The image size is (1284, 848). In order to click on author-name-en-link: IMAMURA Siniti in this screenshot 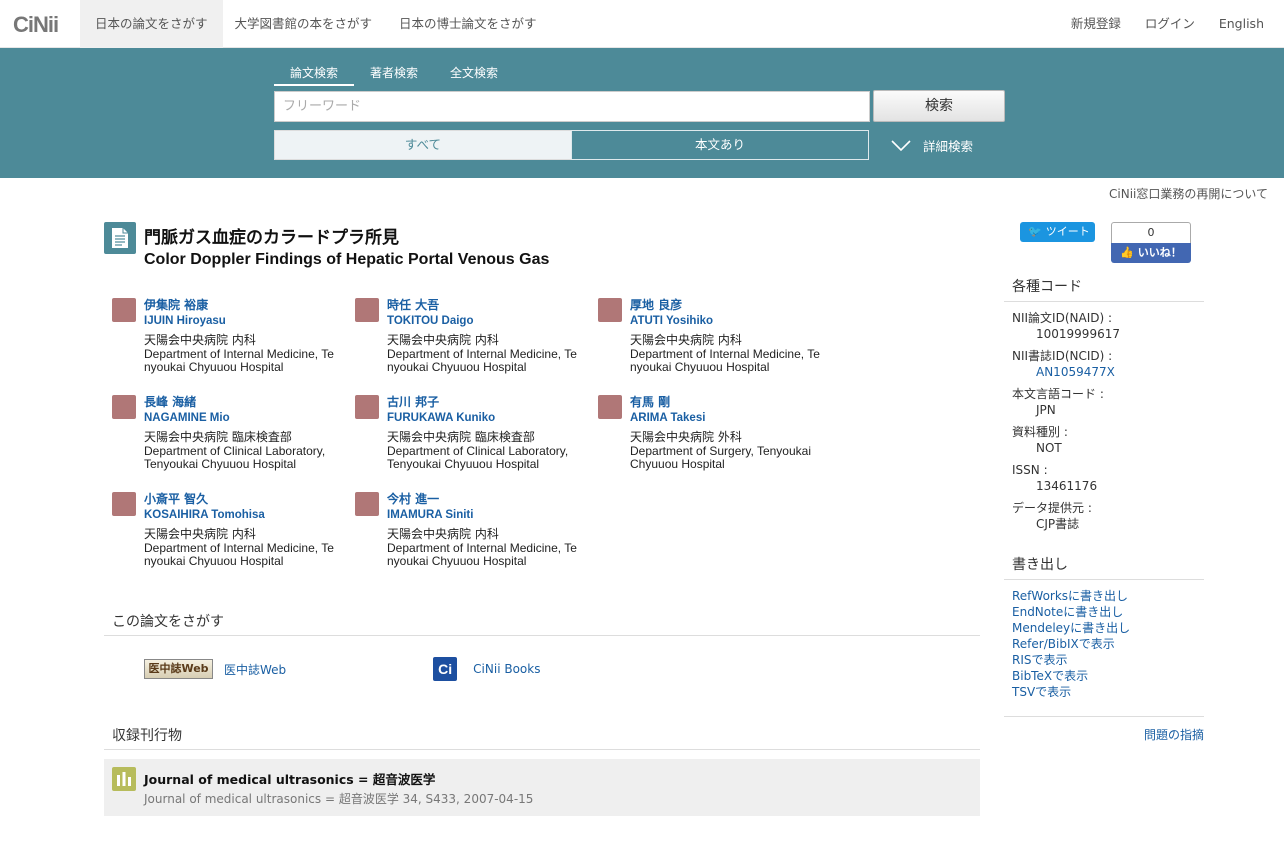, I will do `click(430, 515)`.